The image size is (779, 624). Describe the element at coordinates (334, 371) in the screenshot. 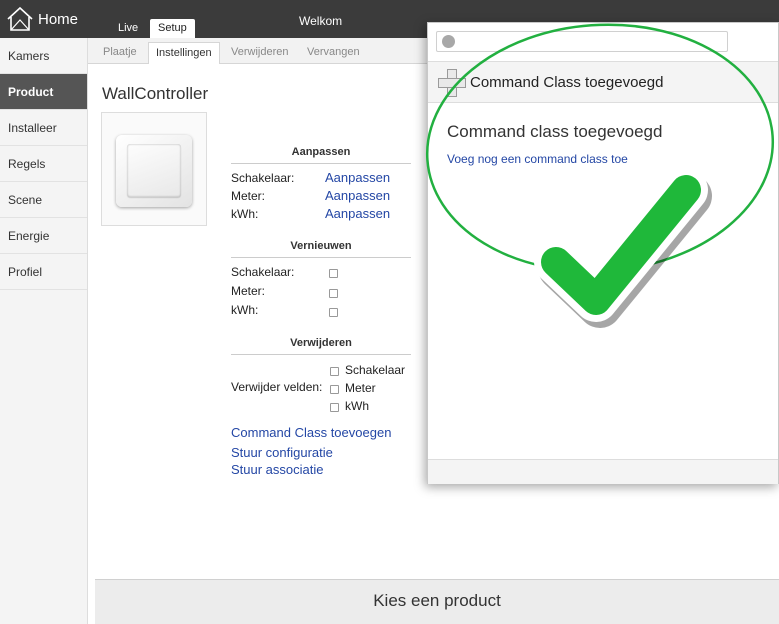

I see `verwijder-schakelaar-checkbox` at that location.